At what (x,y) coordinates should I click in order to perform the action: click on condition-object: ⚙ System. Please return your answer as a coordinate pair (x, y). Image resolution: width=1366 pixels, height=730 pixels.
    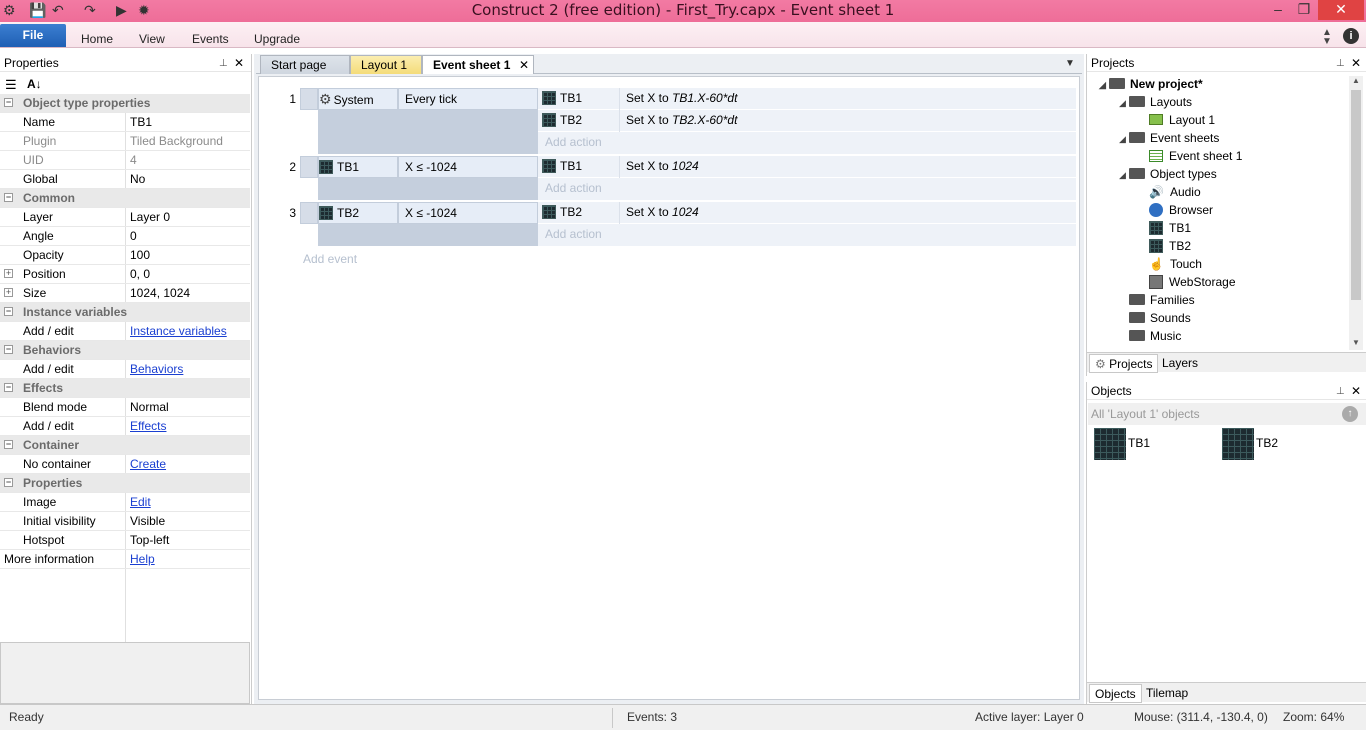
    Looking at the image, I should click on (358, 99).